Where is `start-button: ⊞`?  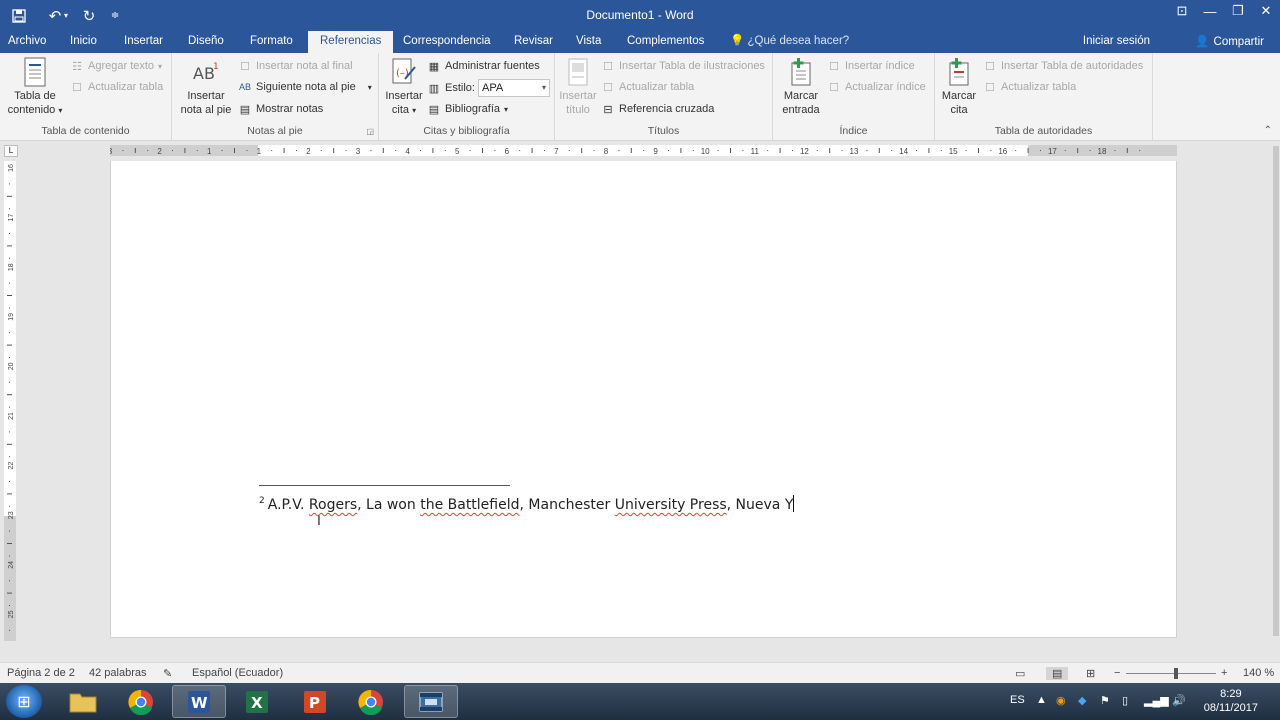
start-button: ⊞ is located at coordinates (24, 701).